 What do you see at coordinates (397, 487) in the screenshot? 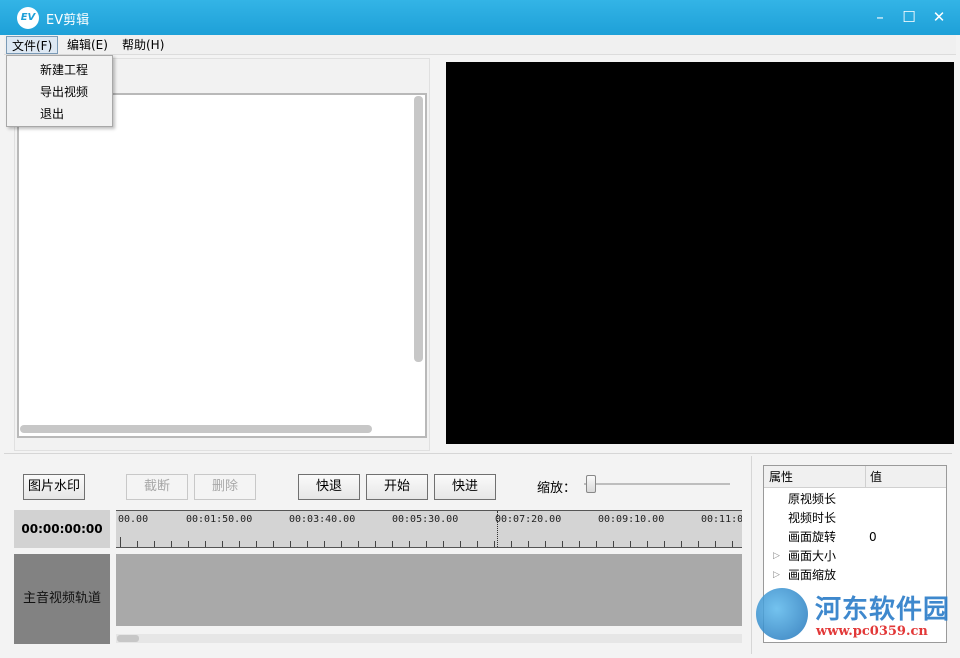
I see `start-button: 开始` at bounding box center [397, 487].